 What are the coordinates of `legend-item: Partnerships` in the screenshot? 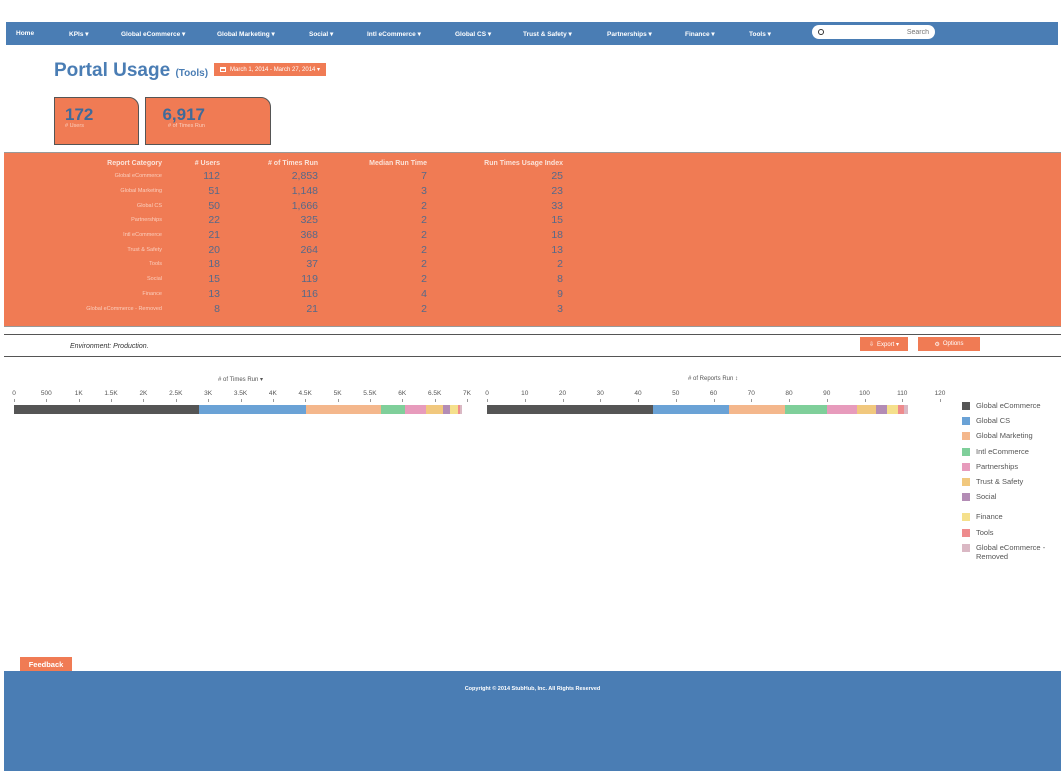 It's located at (1012, 469).